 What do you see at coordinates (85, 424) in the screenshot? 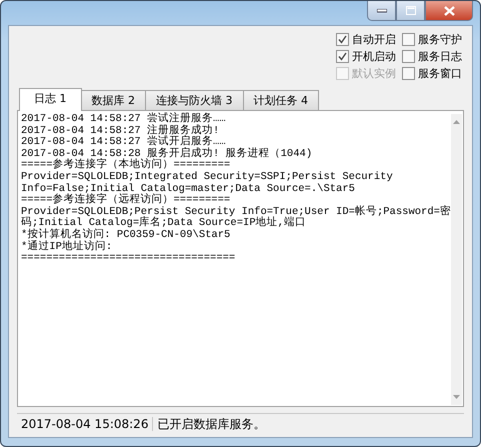
I see `status-time: 2017-08-04 15:08:26` at bounding box center [85, 424].